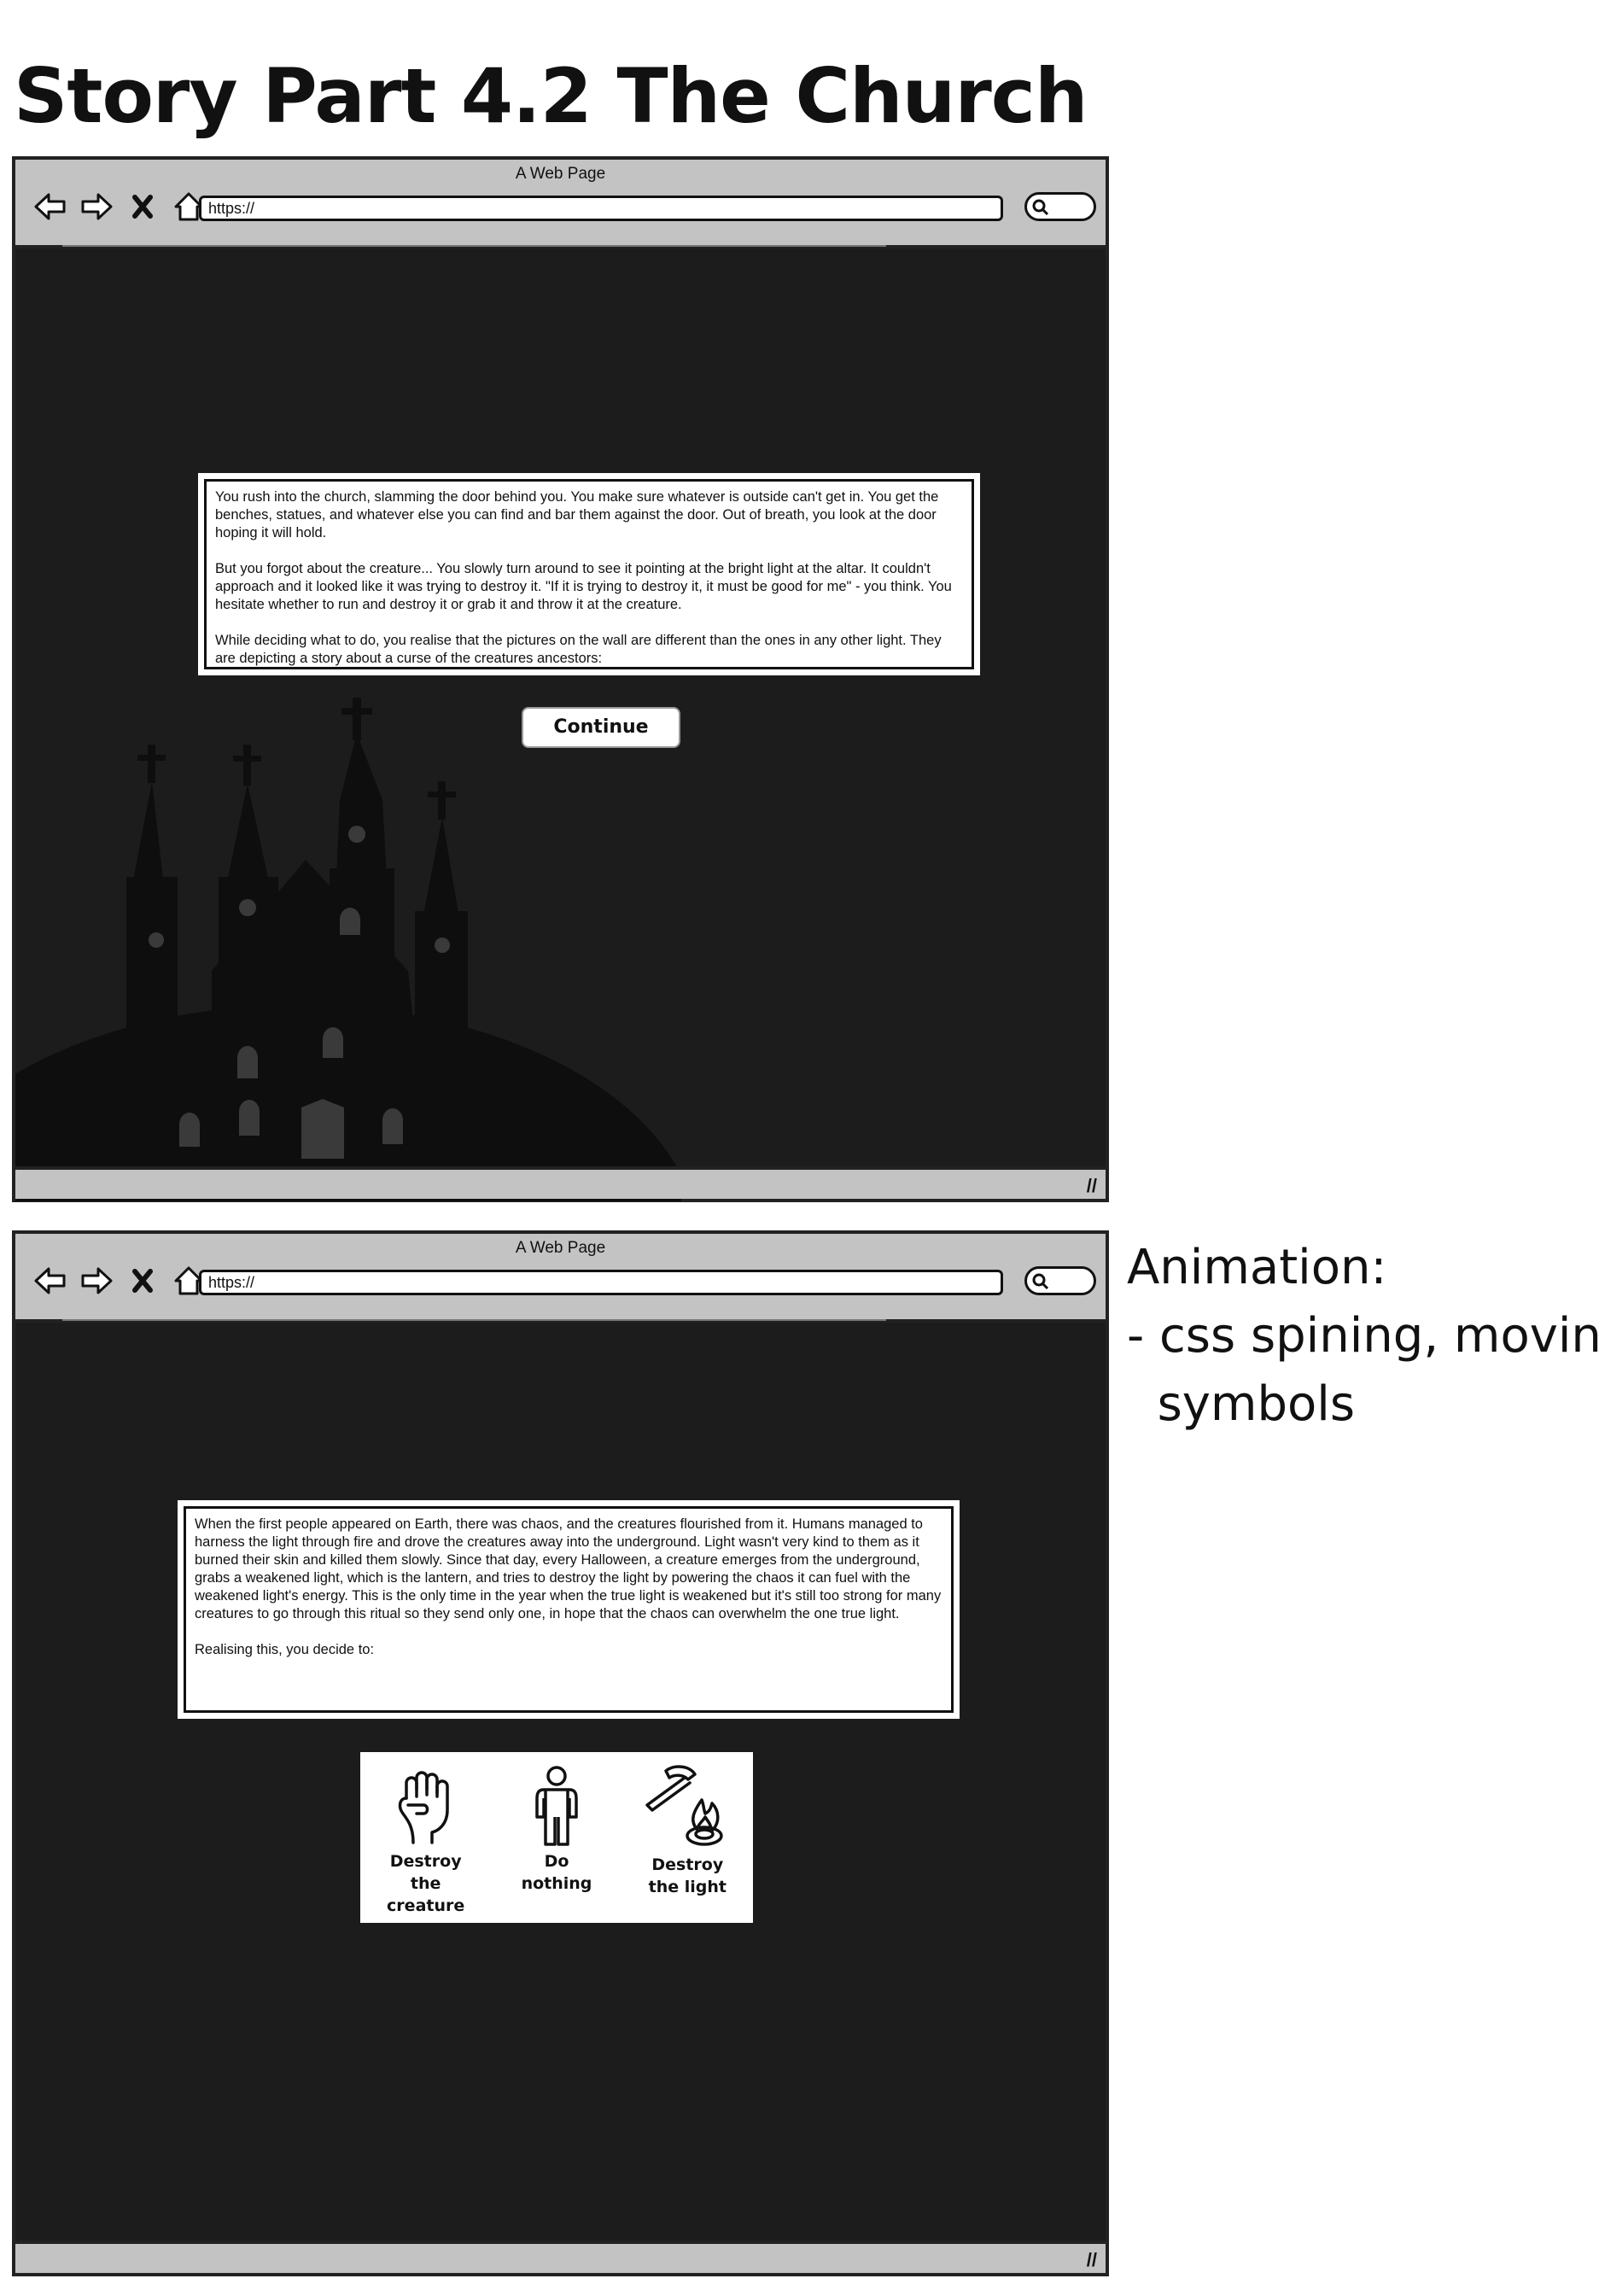 The height and width of the screenshot is (2296, 1599). I want to click on animation-note: Animation: - css spining, moving symbols, so click(1363, 1336).